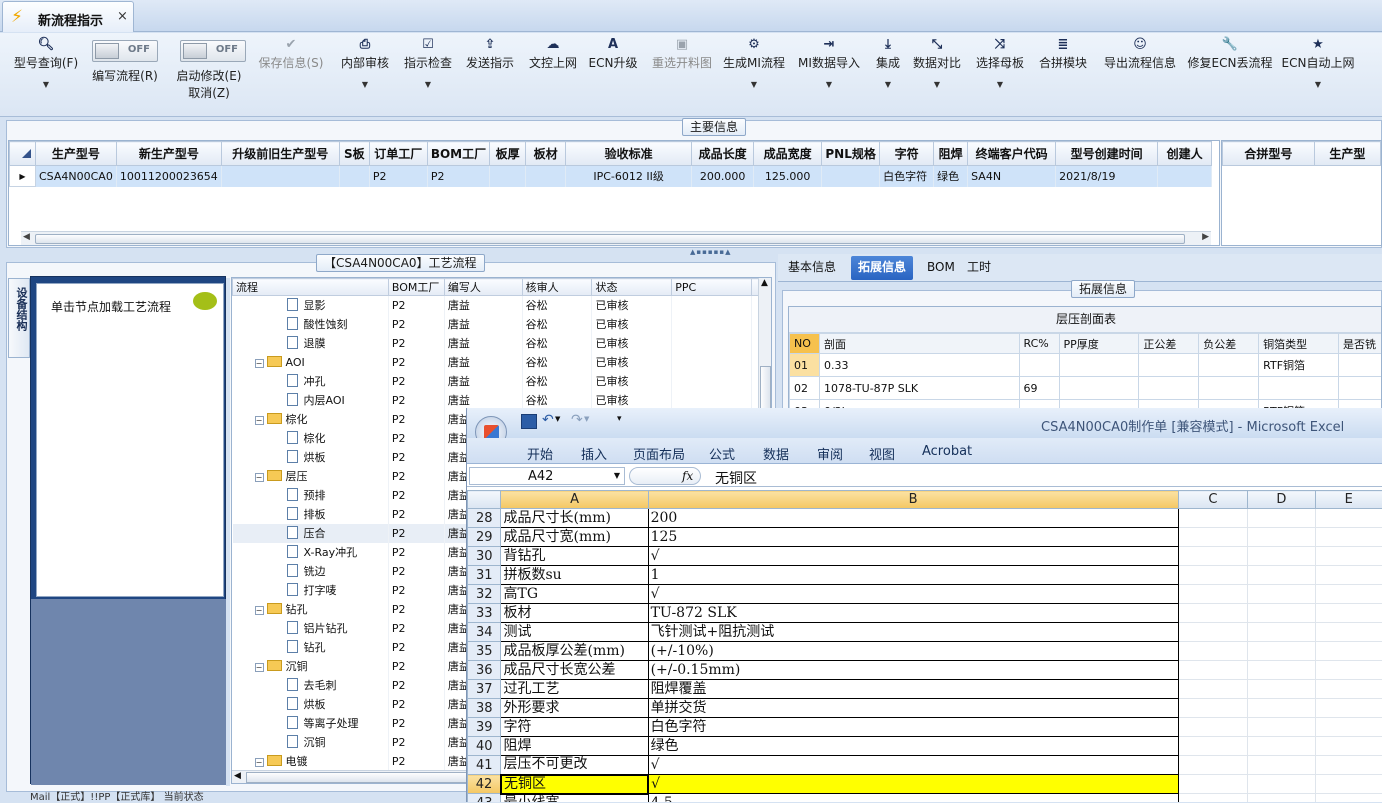  Describe the element at coordinates (925, 575) in the screenshot. I see `sheet-row: 31拼板数su1` at that location.